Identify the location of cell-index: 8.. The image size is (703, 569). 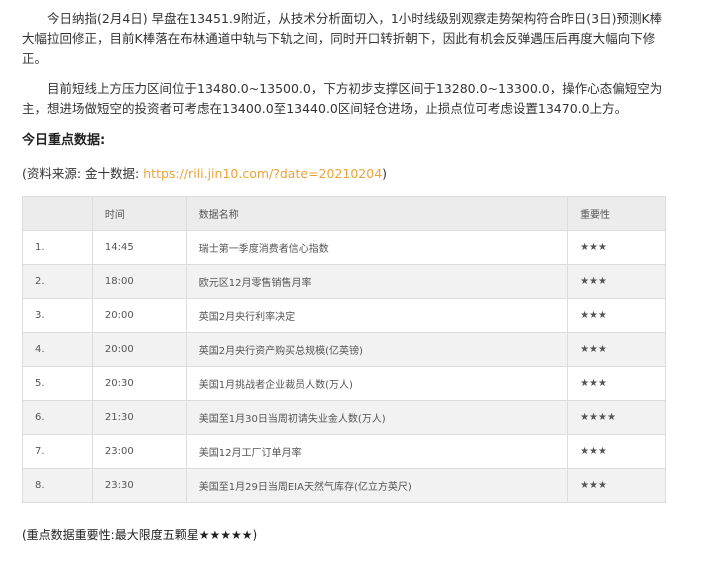
(57, 485).